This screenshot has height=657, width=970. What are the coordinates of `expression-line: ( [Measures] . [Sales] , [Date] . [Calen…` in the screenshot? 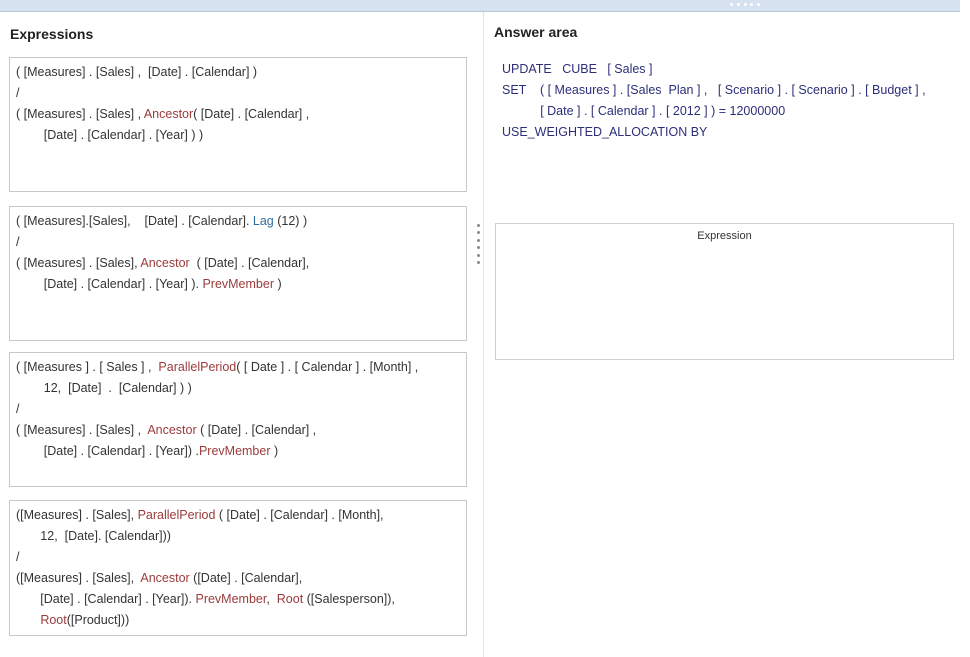 It's located at (238, 72).